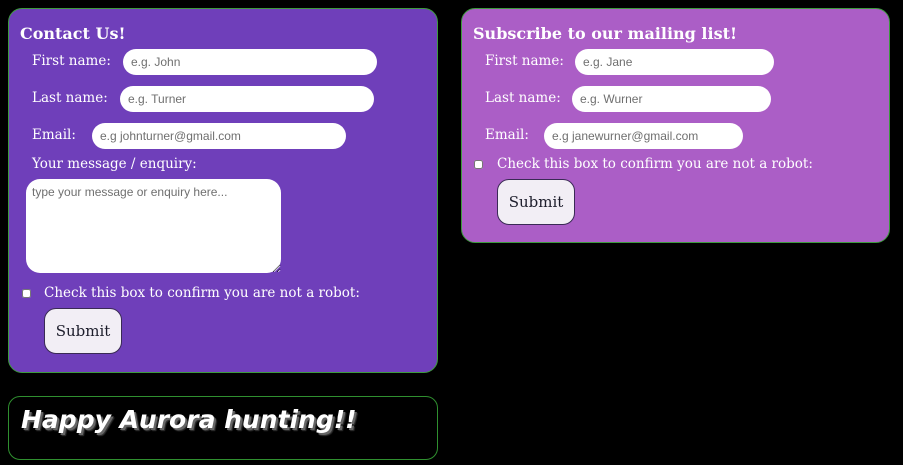 Image resolution: width=903 pixels, height=465 pixels. I want to click on contact-first-name-input, so click(250, 62).